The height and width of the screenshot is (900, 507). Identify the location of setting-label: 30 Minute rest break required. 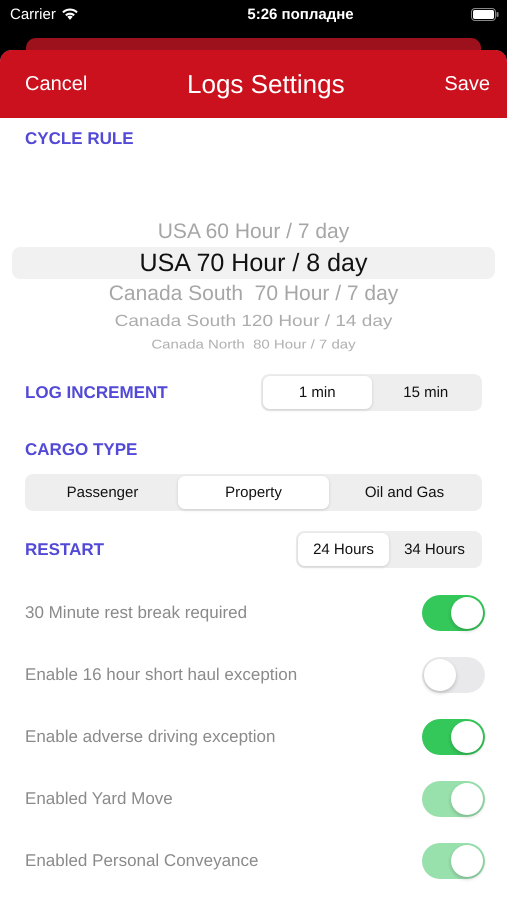
(136, 613).